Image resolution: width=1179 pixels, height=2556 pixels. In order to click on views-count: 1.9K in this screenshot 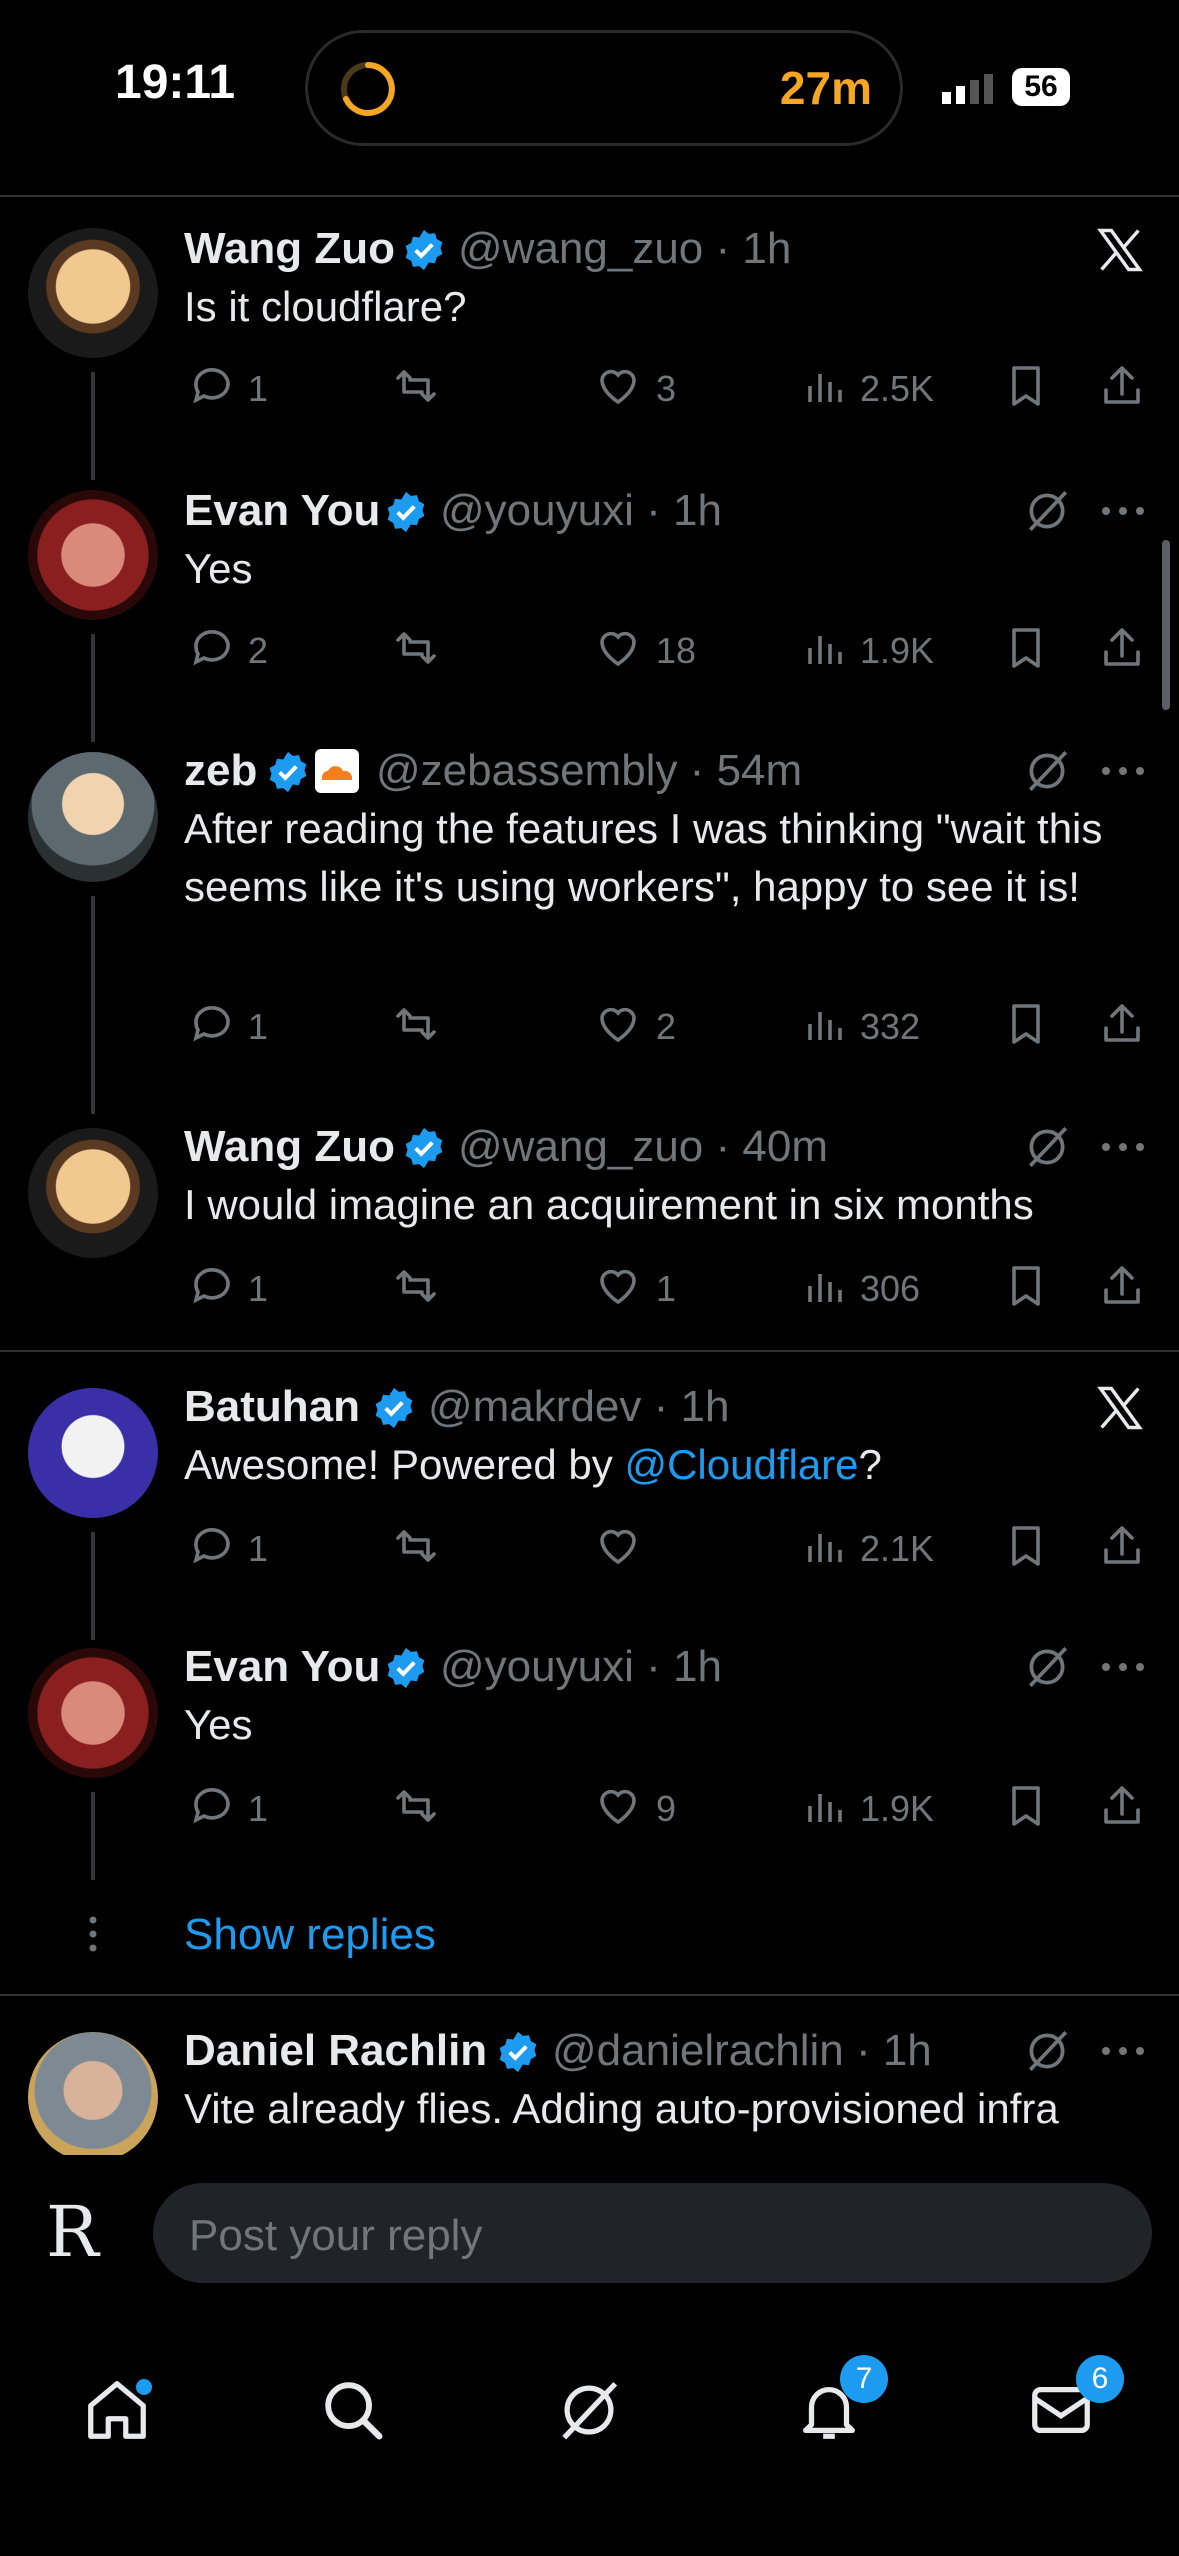, I will do `click(897, 650)`.